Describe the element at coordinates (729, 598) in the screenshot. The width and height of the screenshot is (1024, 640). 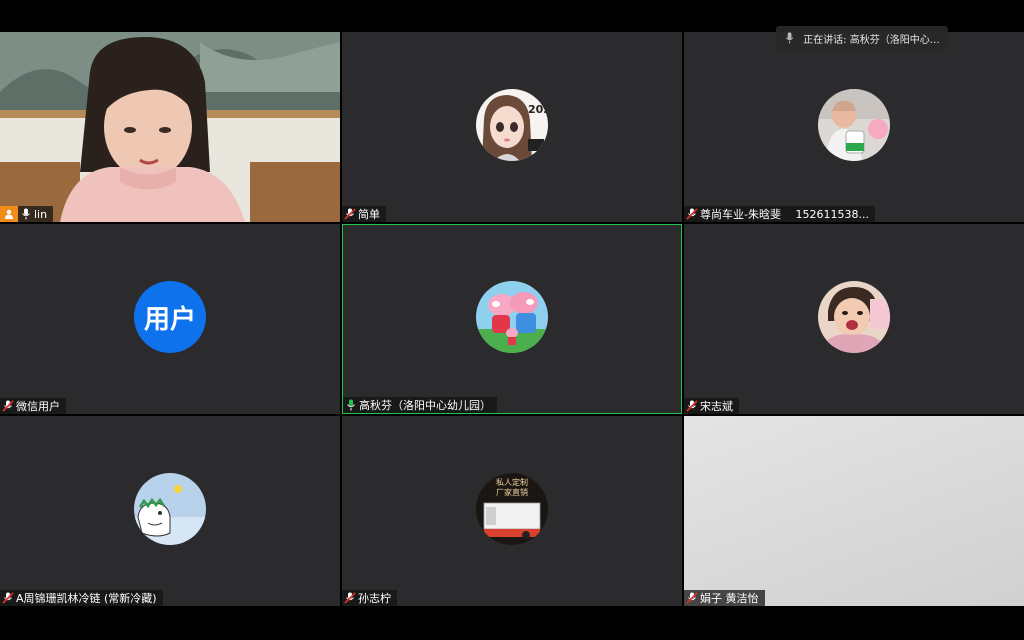
I see `participant-name: 娟子 黄洁怡` at that location.